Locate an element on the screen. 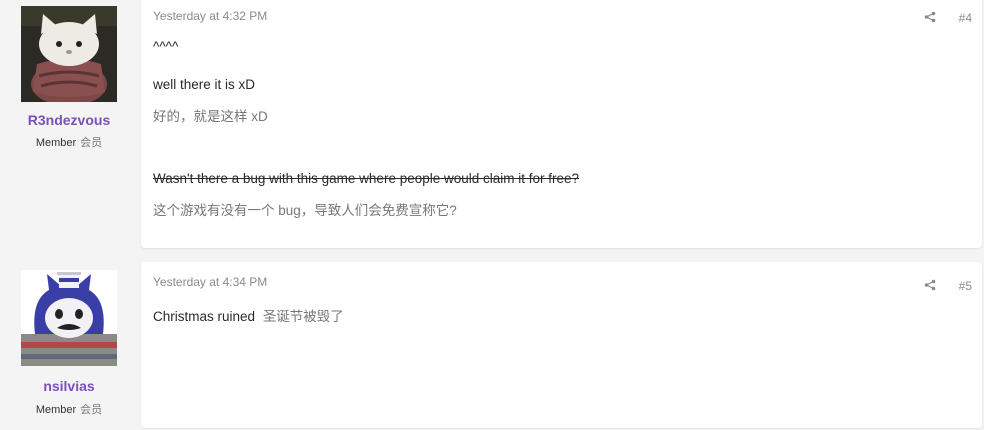  post-text: Christmas ruined is located at coordinates (204, 316).